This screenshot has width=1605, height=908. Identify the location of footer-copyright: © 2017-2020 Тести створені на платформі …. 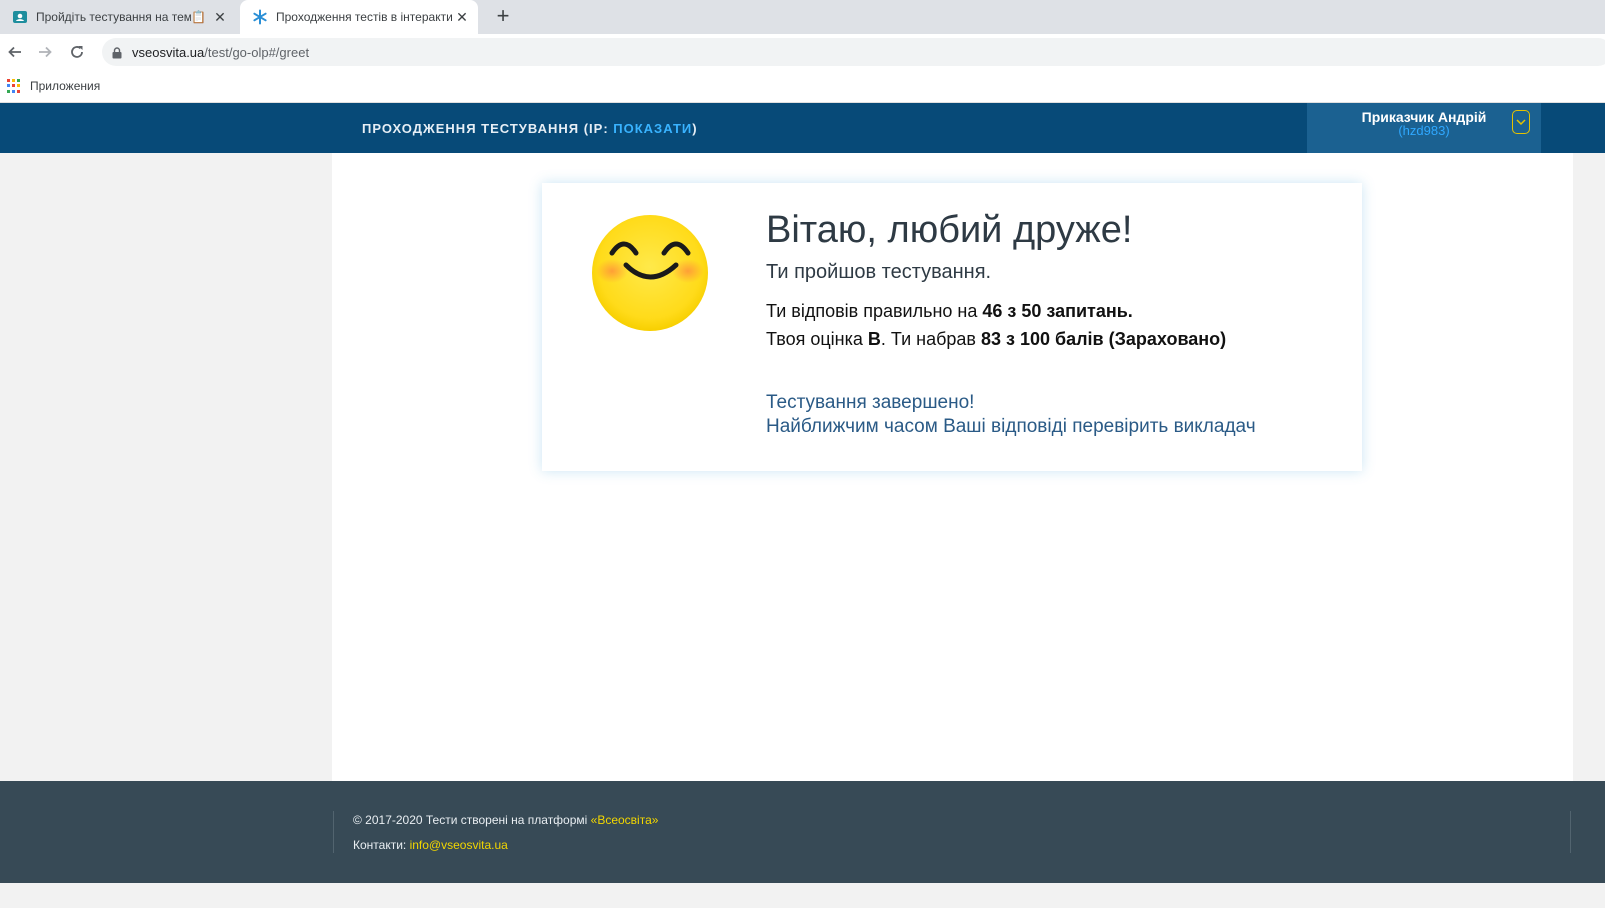
(506, 820).